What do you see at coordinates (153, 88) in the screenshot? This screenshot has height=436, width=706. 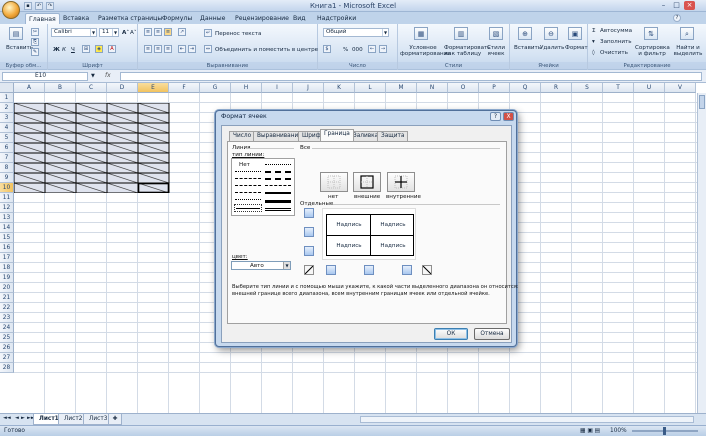 I see `column-header: E` at bounding box center [153, 88].